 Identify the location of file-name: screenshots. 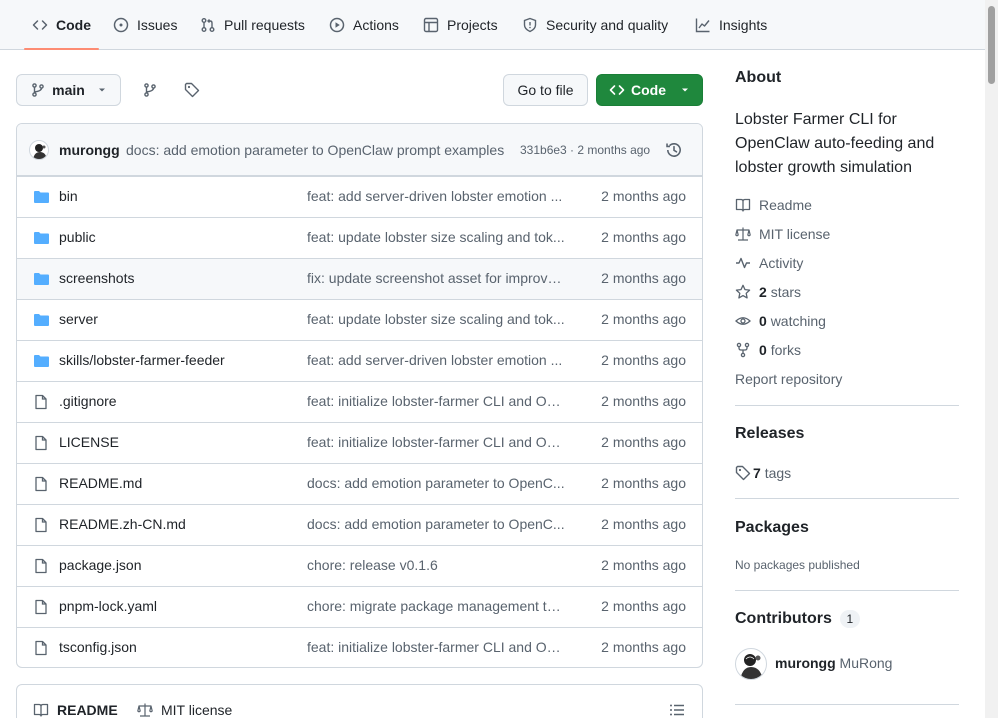
(96, 278).